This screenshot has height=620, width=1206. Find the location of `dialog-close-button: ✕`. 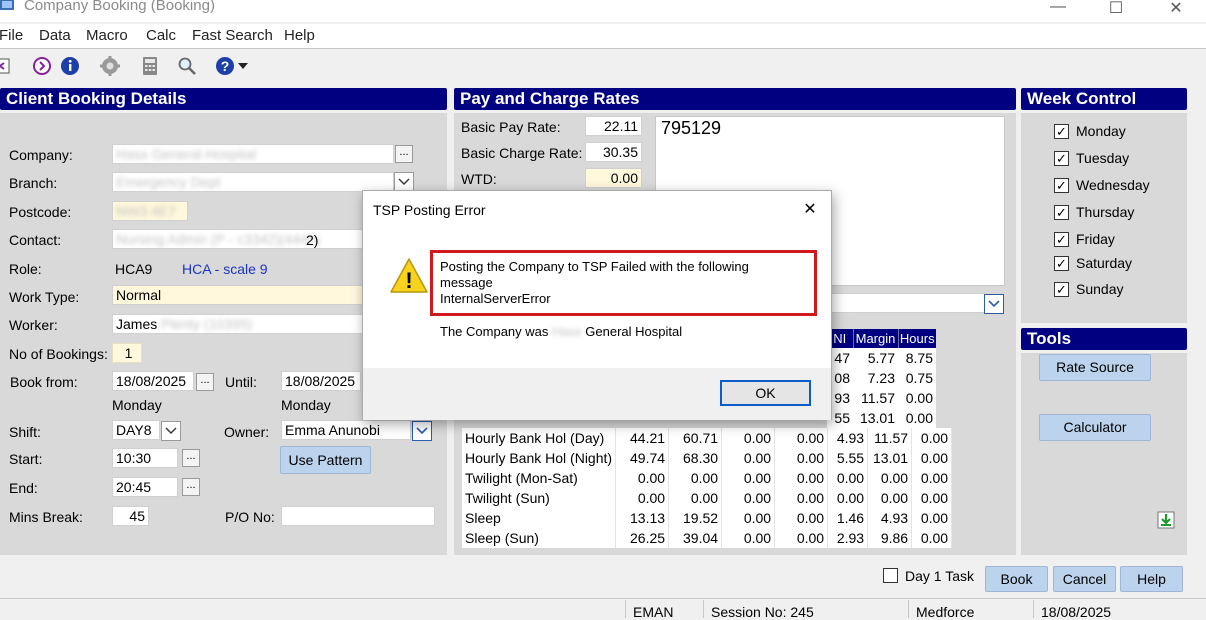

dialog-close-button: ✕ is located at coordinates (810, 210).